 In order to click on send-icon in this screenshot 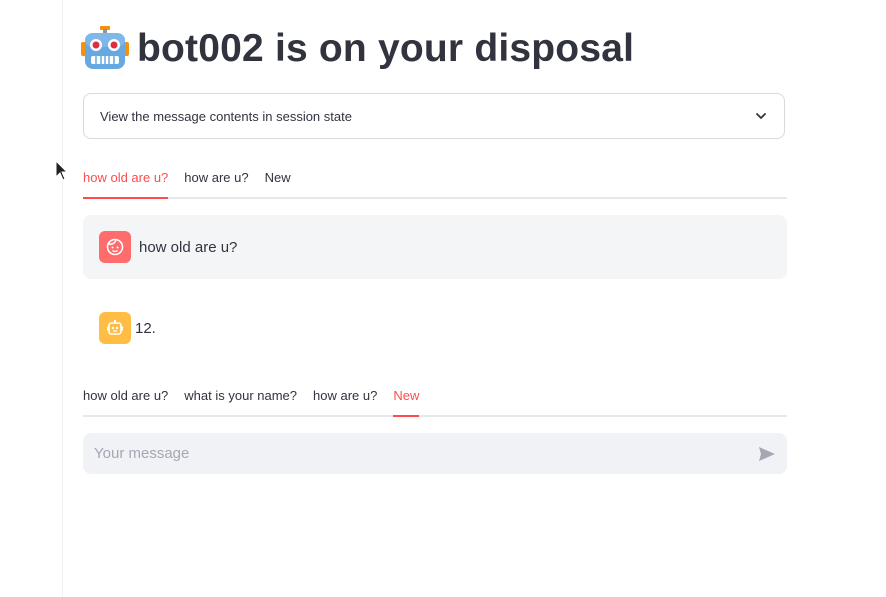, I will do `click(767, 453)`.